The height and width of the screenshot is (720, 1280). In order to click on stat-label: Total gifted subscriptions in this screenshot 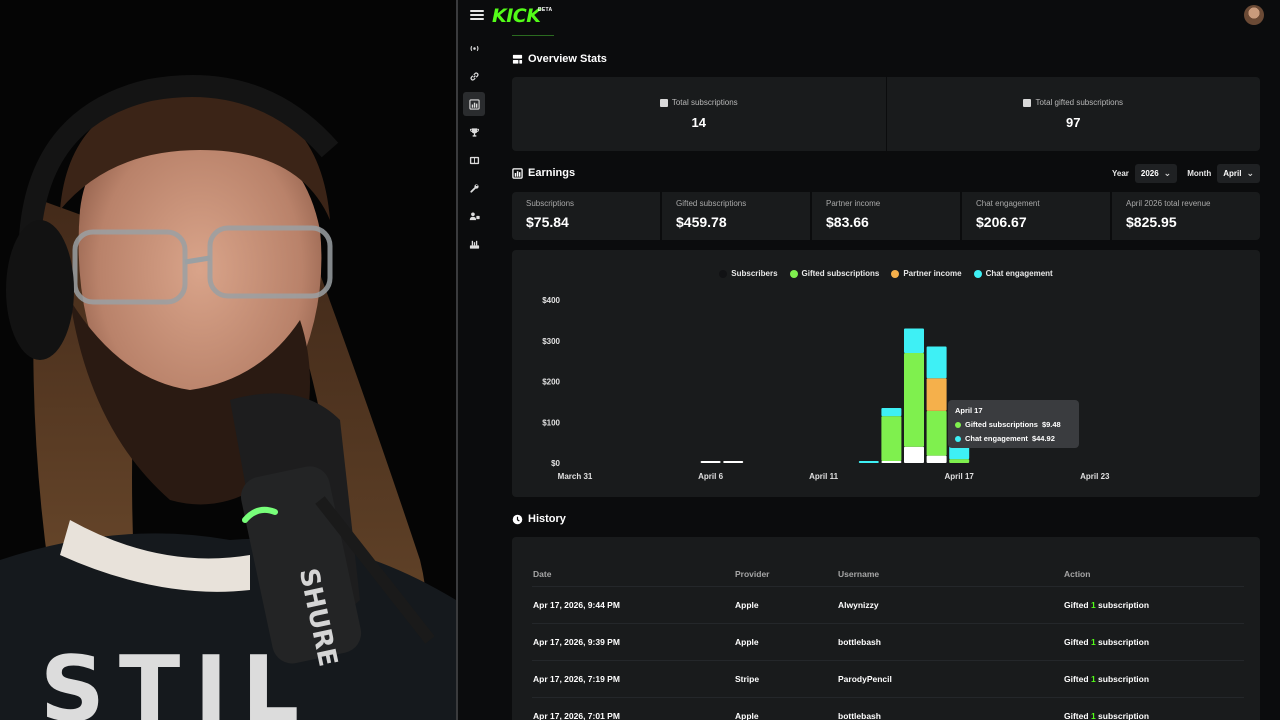, I will do `click(1079, 102)`.